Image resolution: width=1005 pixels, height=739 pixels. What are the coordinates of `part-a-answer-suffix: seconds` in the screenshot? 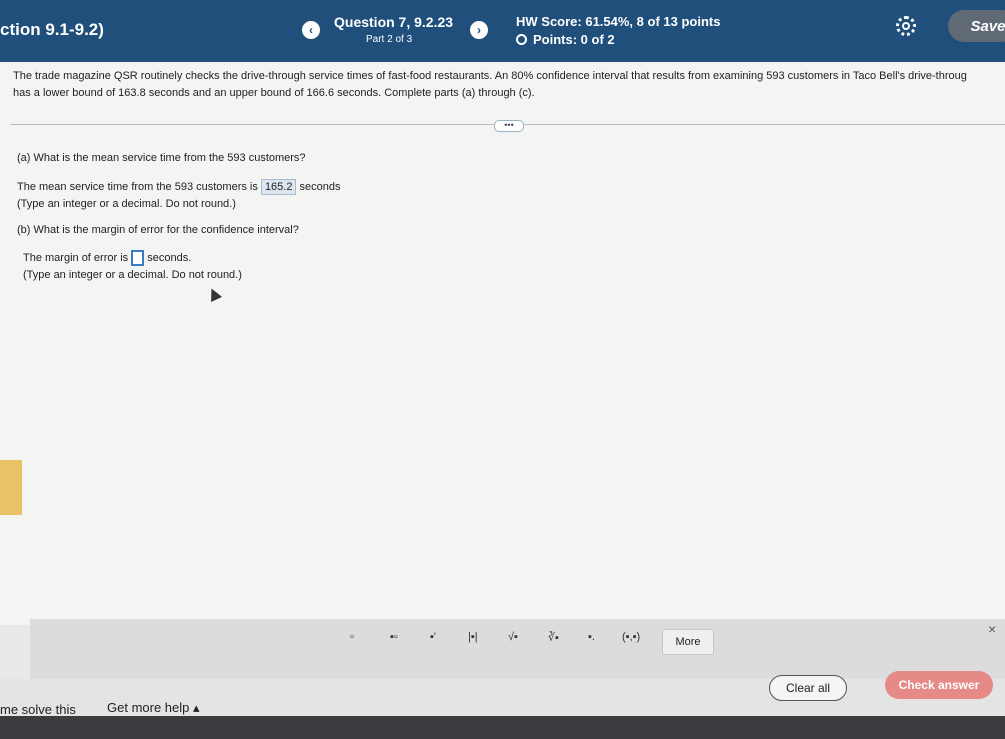 It's located at (320, 187).